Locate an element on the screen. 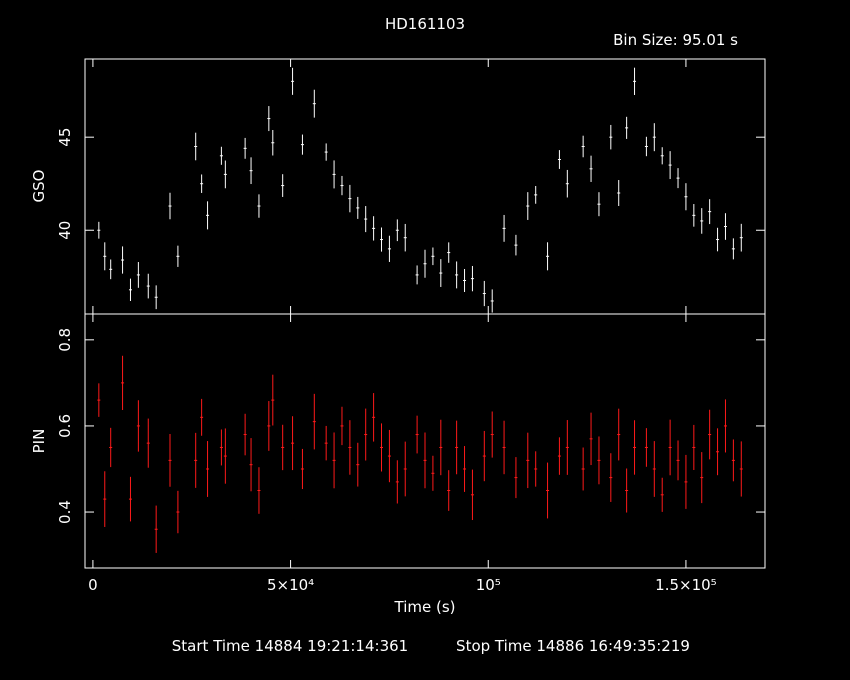 The height and width of the screenshot is (680, 850). gso-ylabel: GSO is located at coordinates (39, 186).